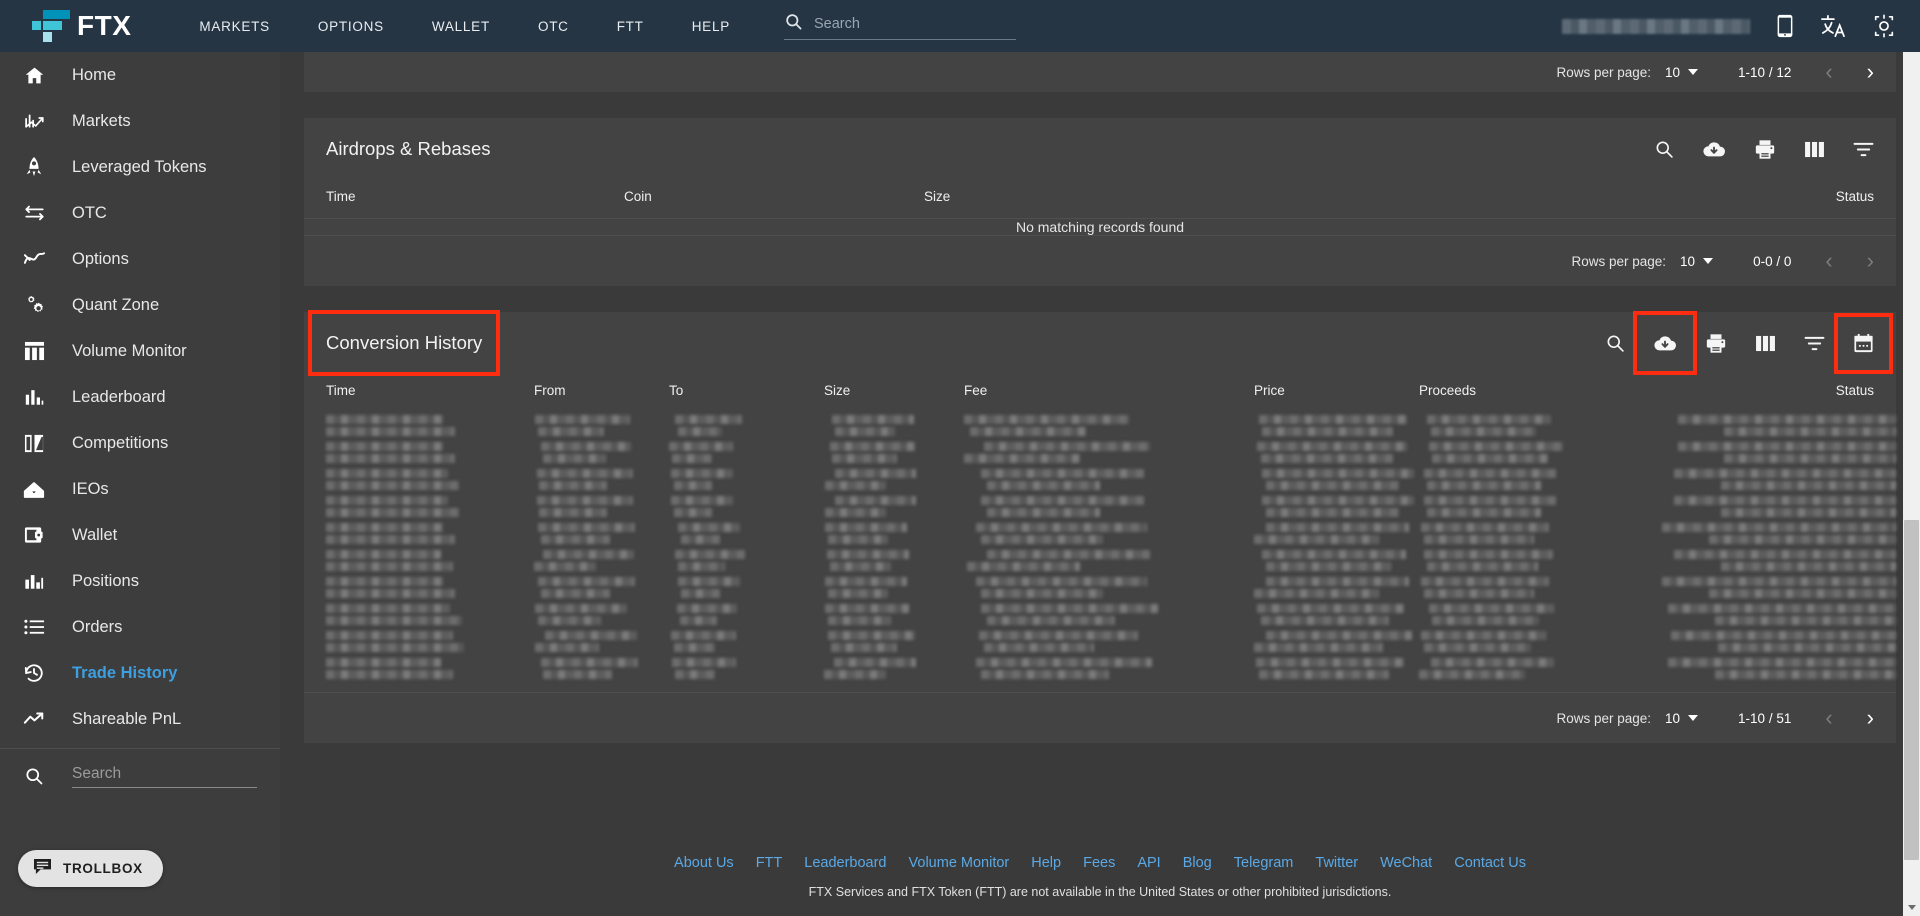 The image size is (1920, 916). I want to click on footer-link-fees: Fees, so click(1099, 863).